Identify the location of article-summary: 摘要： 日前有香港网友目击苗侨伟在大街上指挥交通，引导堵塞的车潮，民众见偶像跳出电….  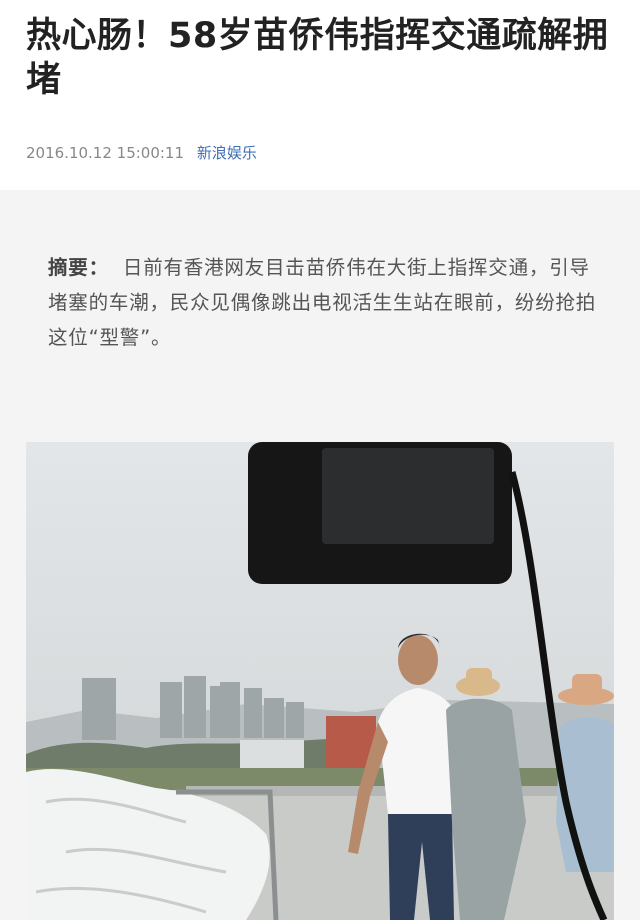
(326, 302).